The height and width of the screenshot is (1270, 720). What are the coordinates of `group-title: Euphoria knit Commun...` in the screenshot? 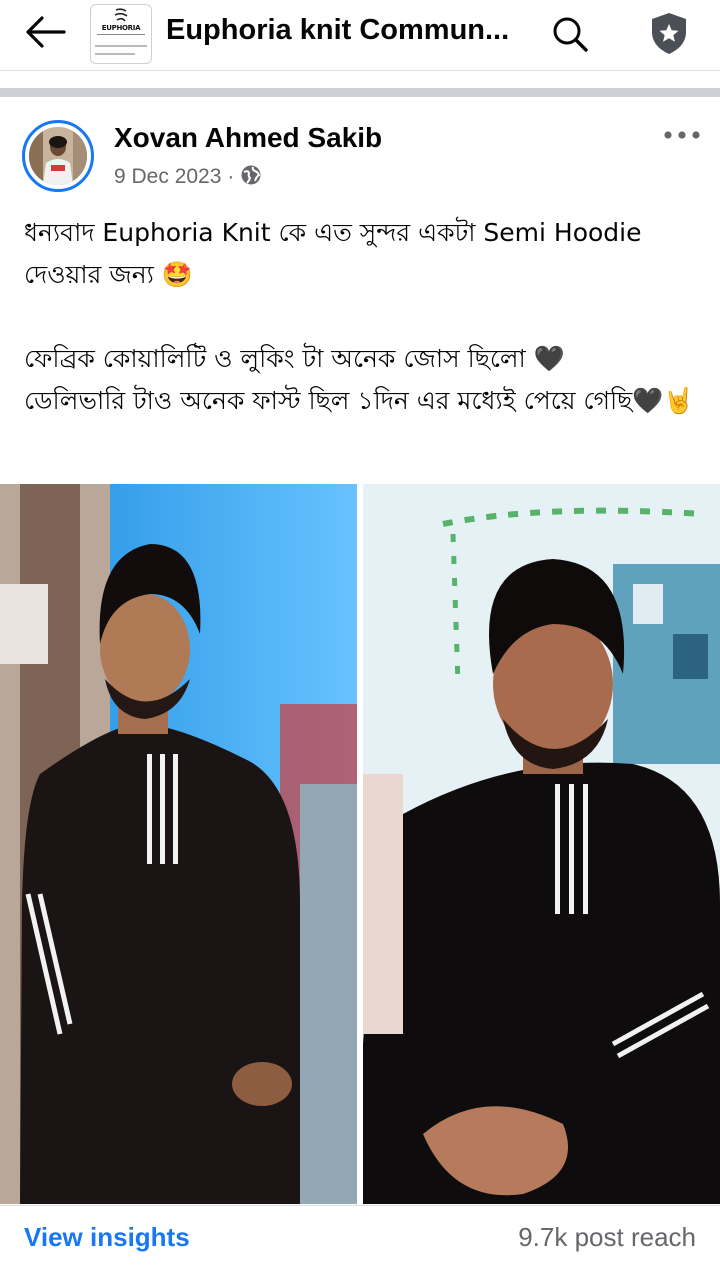 It's located at (337, 30).